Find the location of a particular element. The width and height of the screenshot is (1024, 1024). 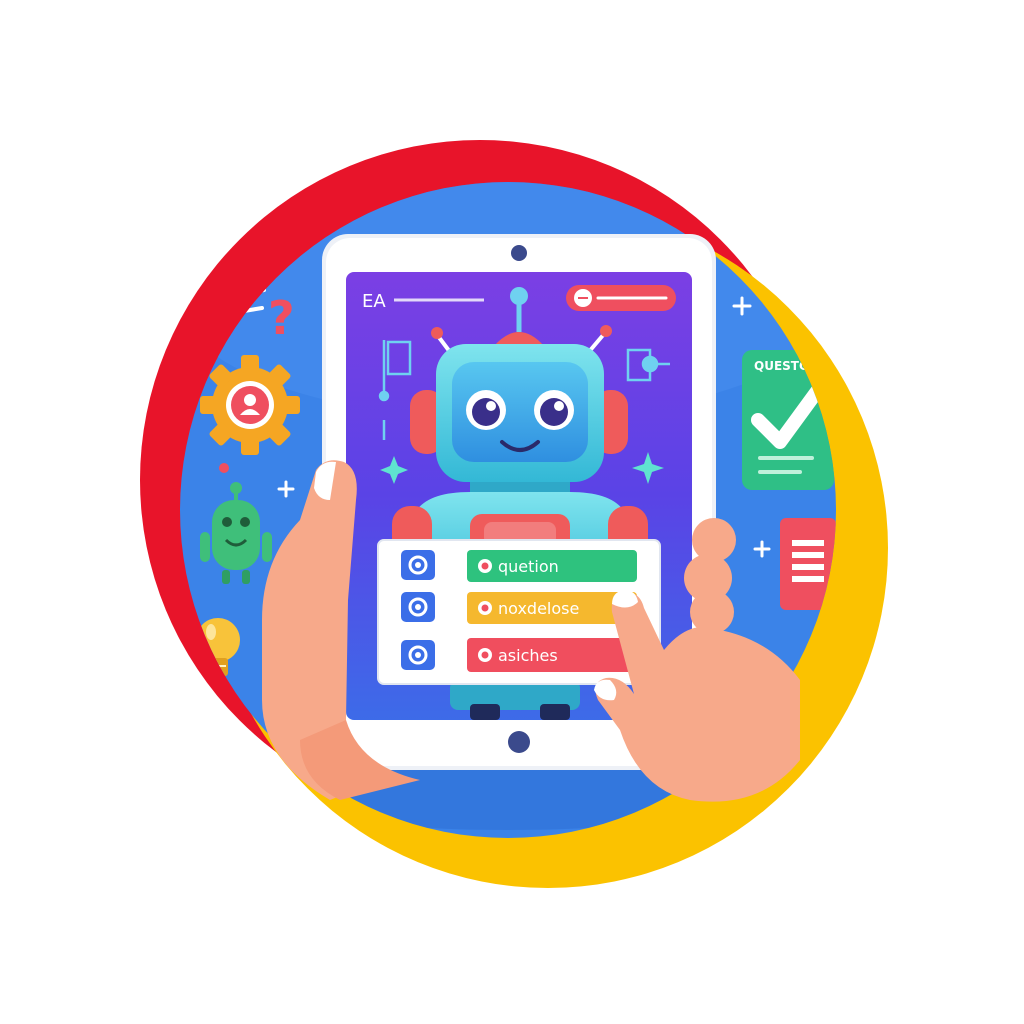

toggle-pill is located at coordinates (621, 298).